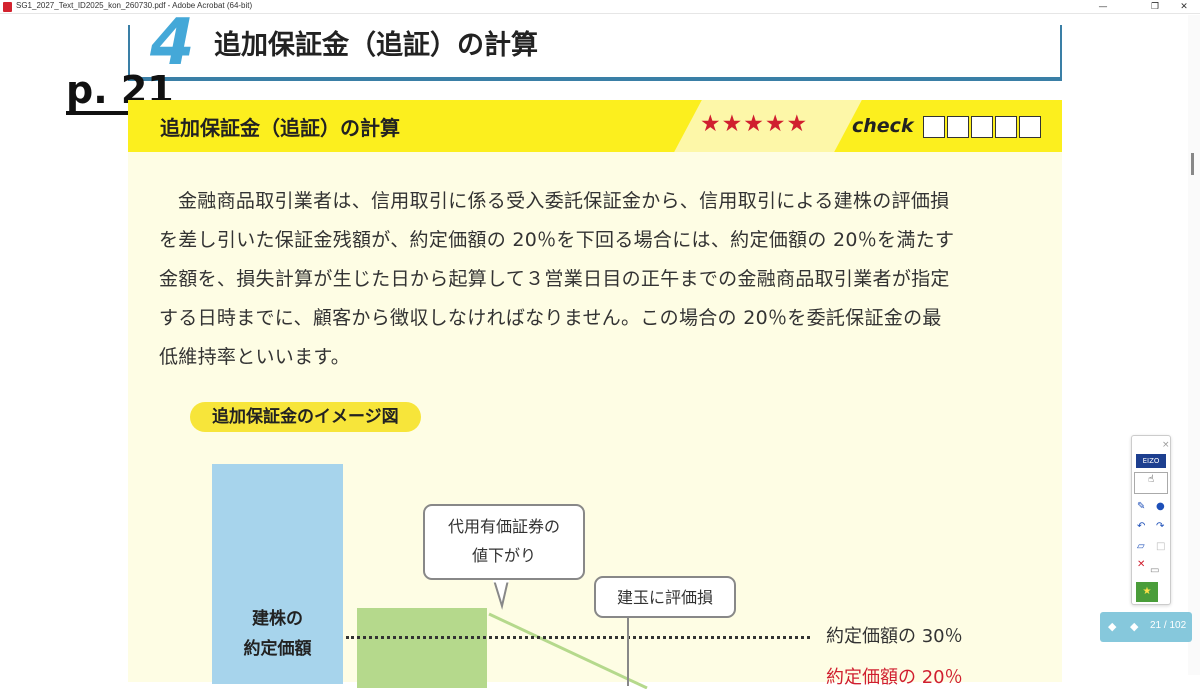  What do you see at coordinates (1192, 164) in the screenshot?
I see `scroll-thumb` at bounding box center [1192, 164].